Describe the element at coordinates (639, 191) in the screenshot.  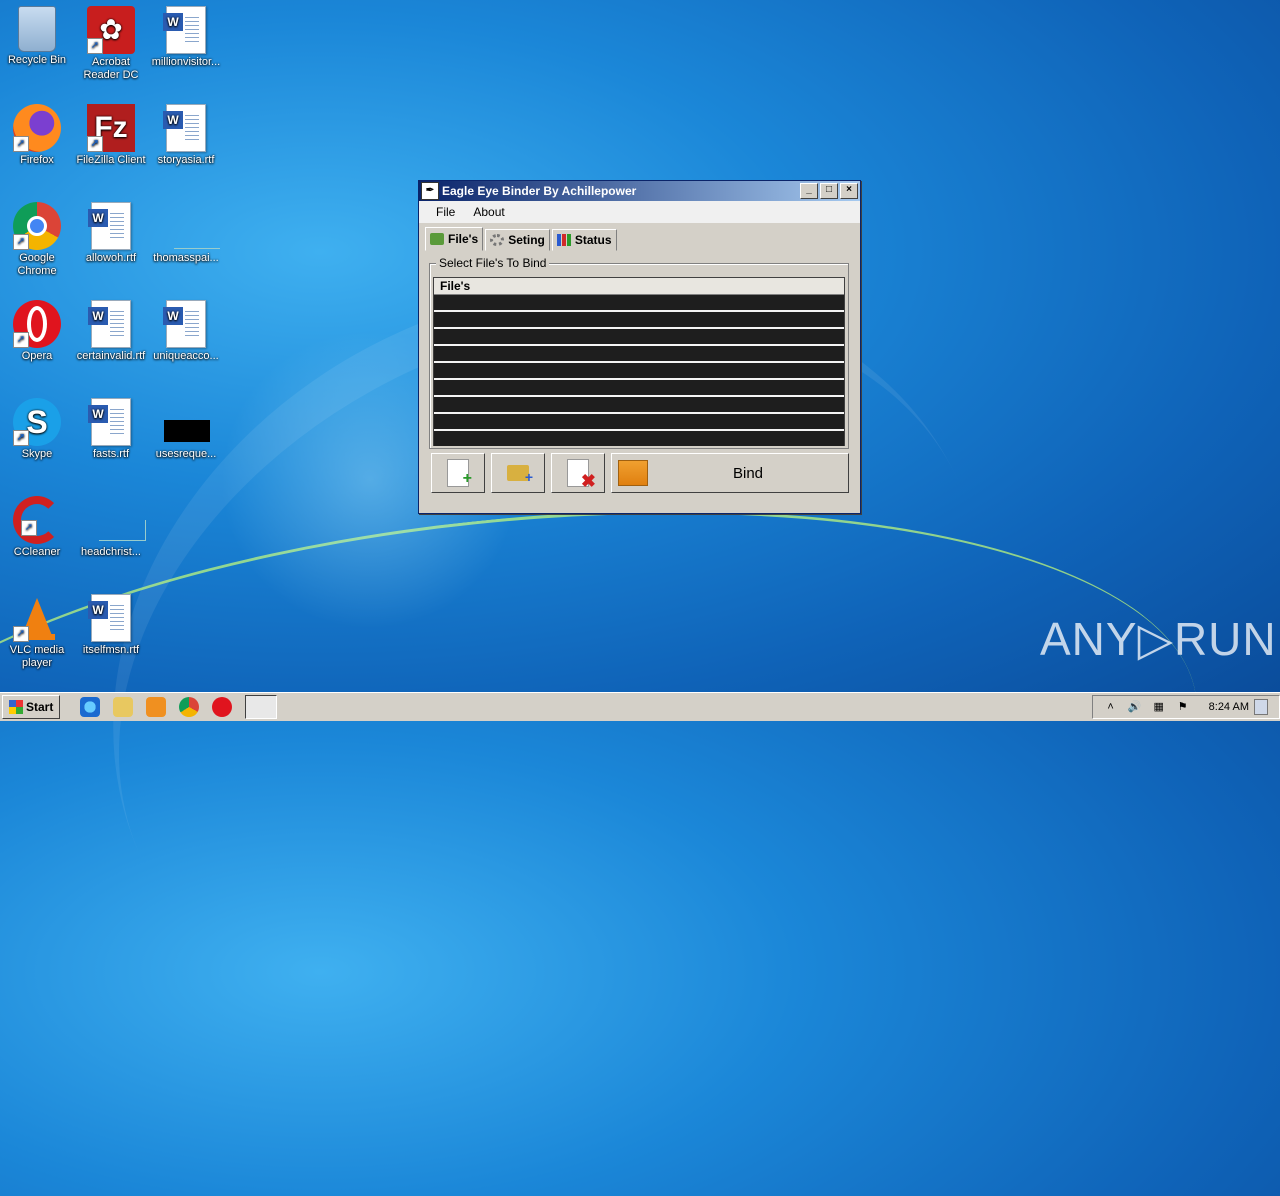
I see `window-titlebar: ✒ Eagle Eye Binder By Achillepower _ □ ×` at that location.